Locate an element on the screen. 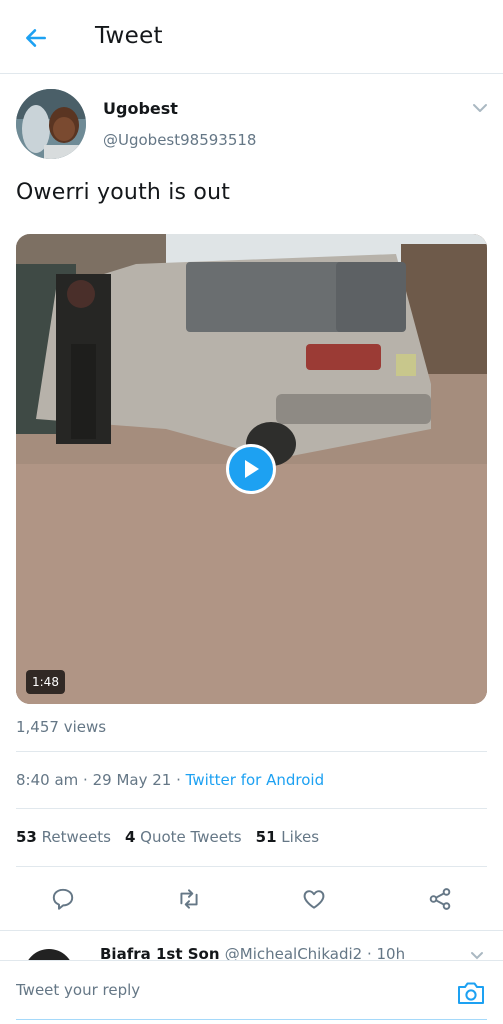  retweet-icon is located at coordinates (189, 899).